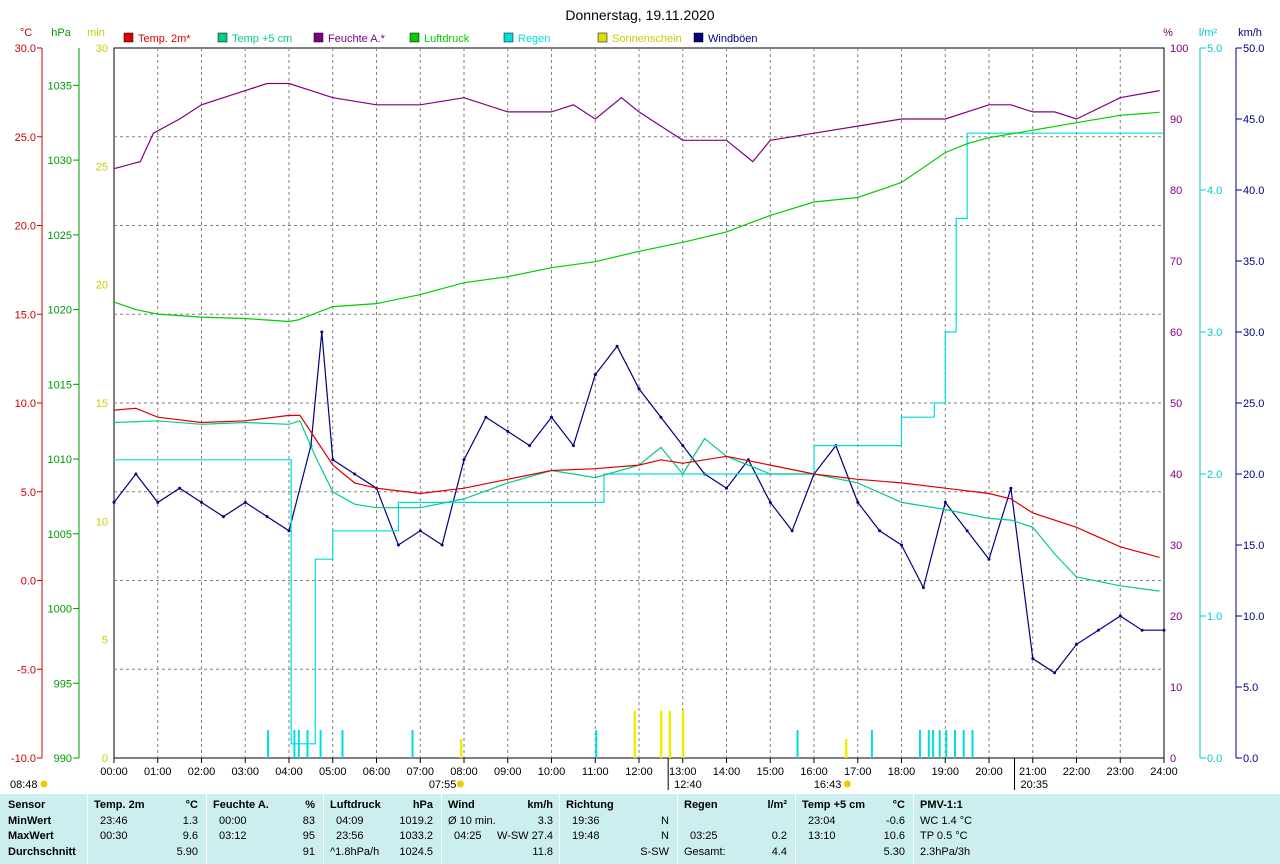 This screenshot has height=864, width=1280. Describe the element at coordinates (25, 49) in the screenshot. I see `temp-axis-label: 30.0` at that location.